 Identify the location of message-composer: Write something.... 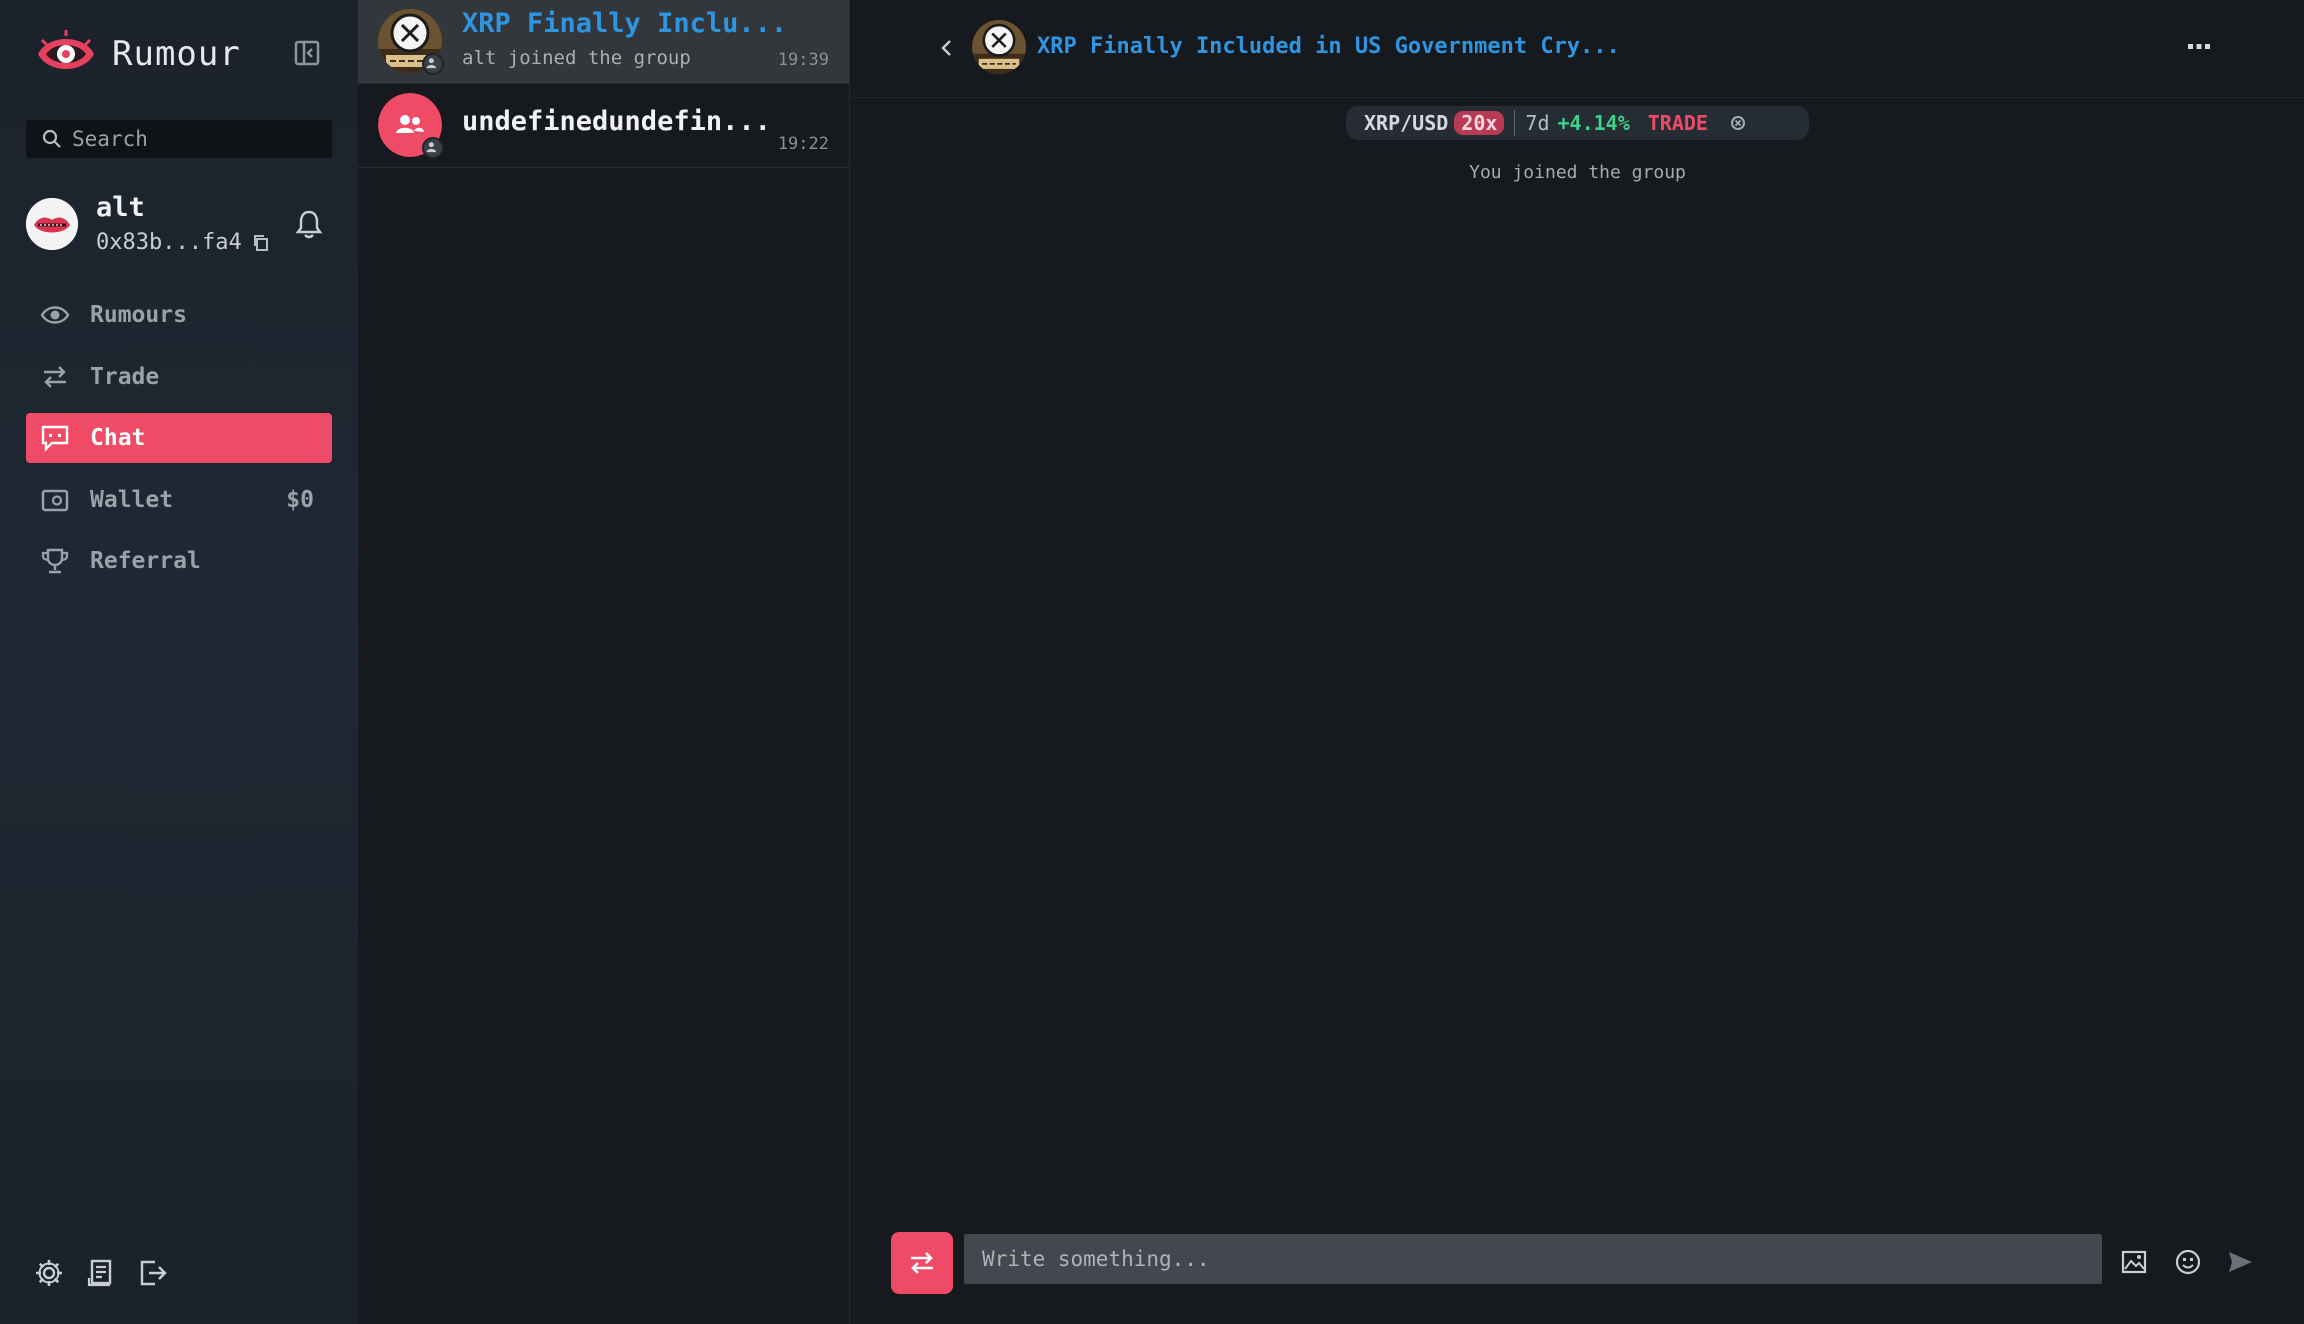
(1581, 1263).